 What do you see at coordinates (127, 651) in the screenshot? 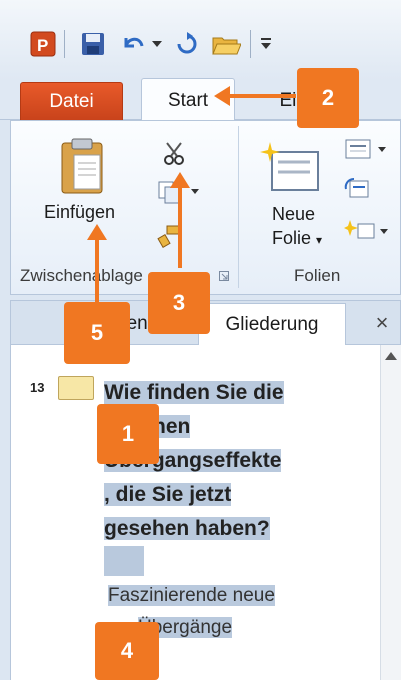
I see `callout-4: 4` at bounding box center [127, 651].